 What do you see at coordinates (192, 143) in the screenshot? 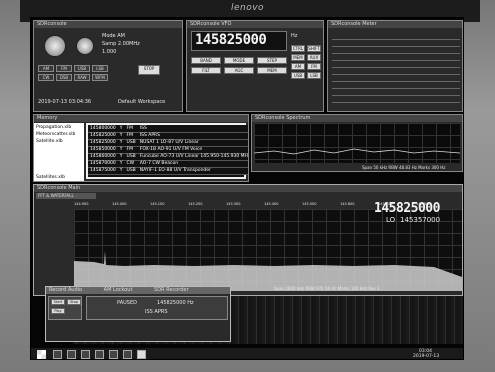
I see `memory-cell-desc: NUSAT 1 LO-87 U/V Linear` at bounding box center [192, 143].